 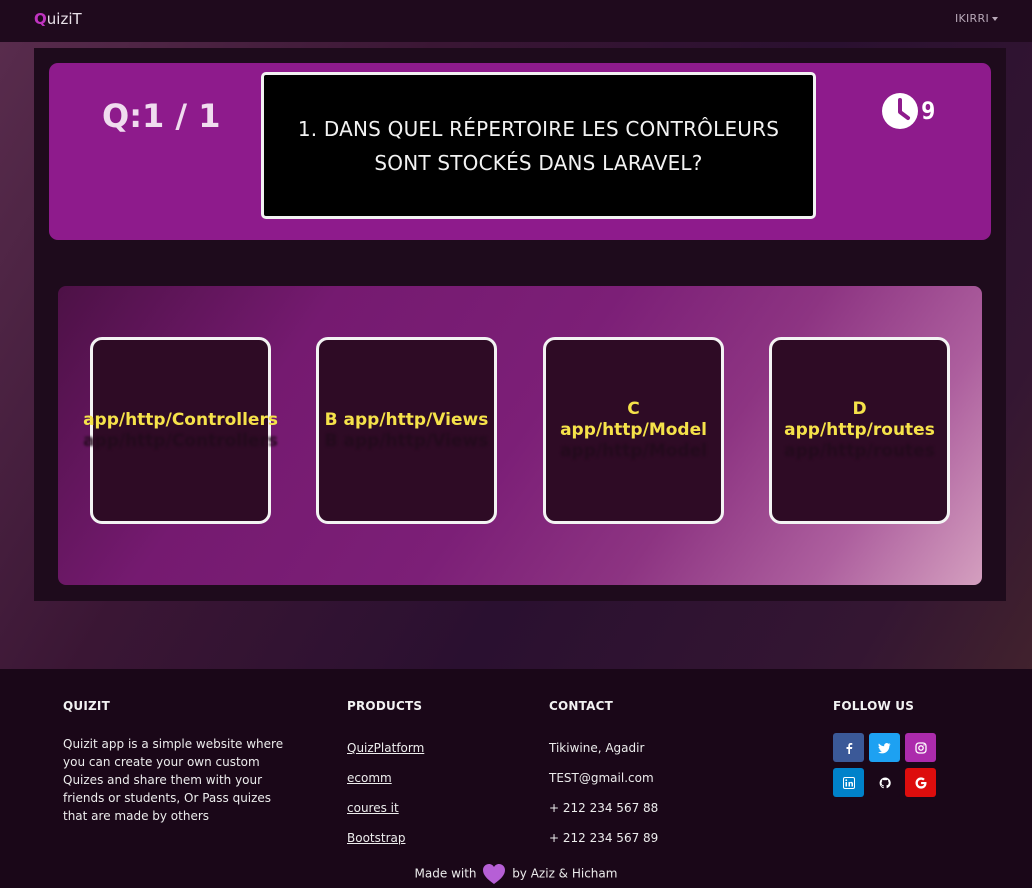 I want to click on contact-phone-1: + 212 234 567 88, so click(x=604, y=808).